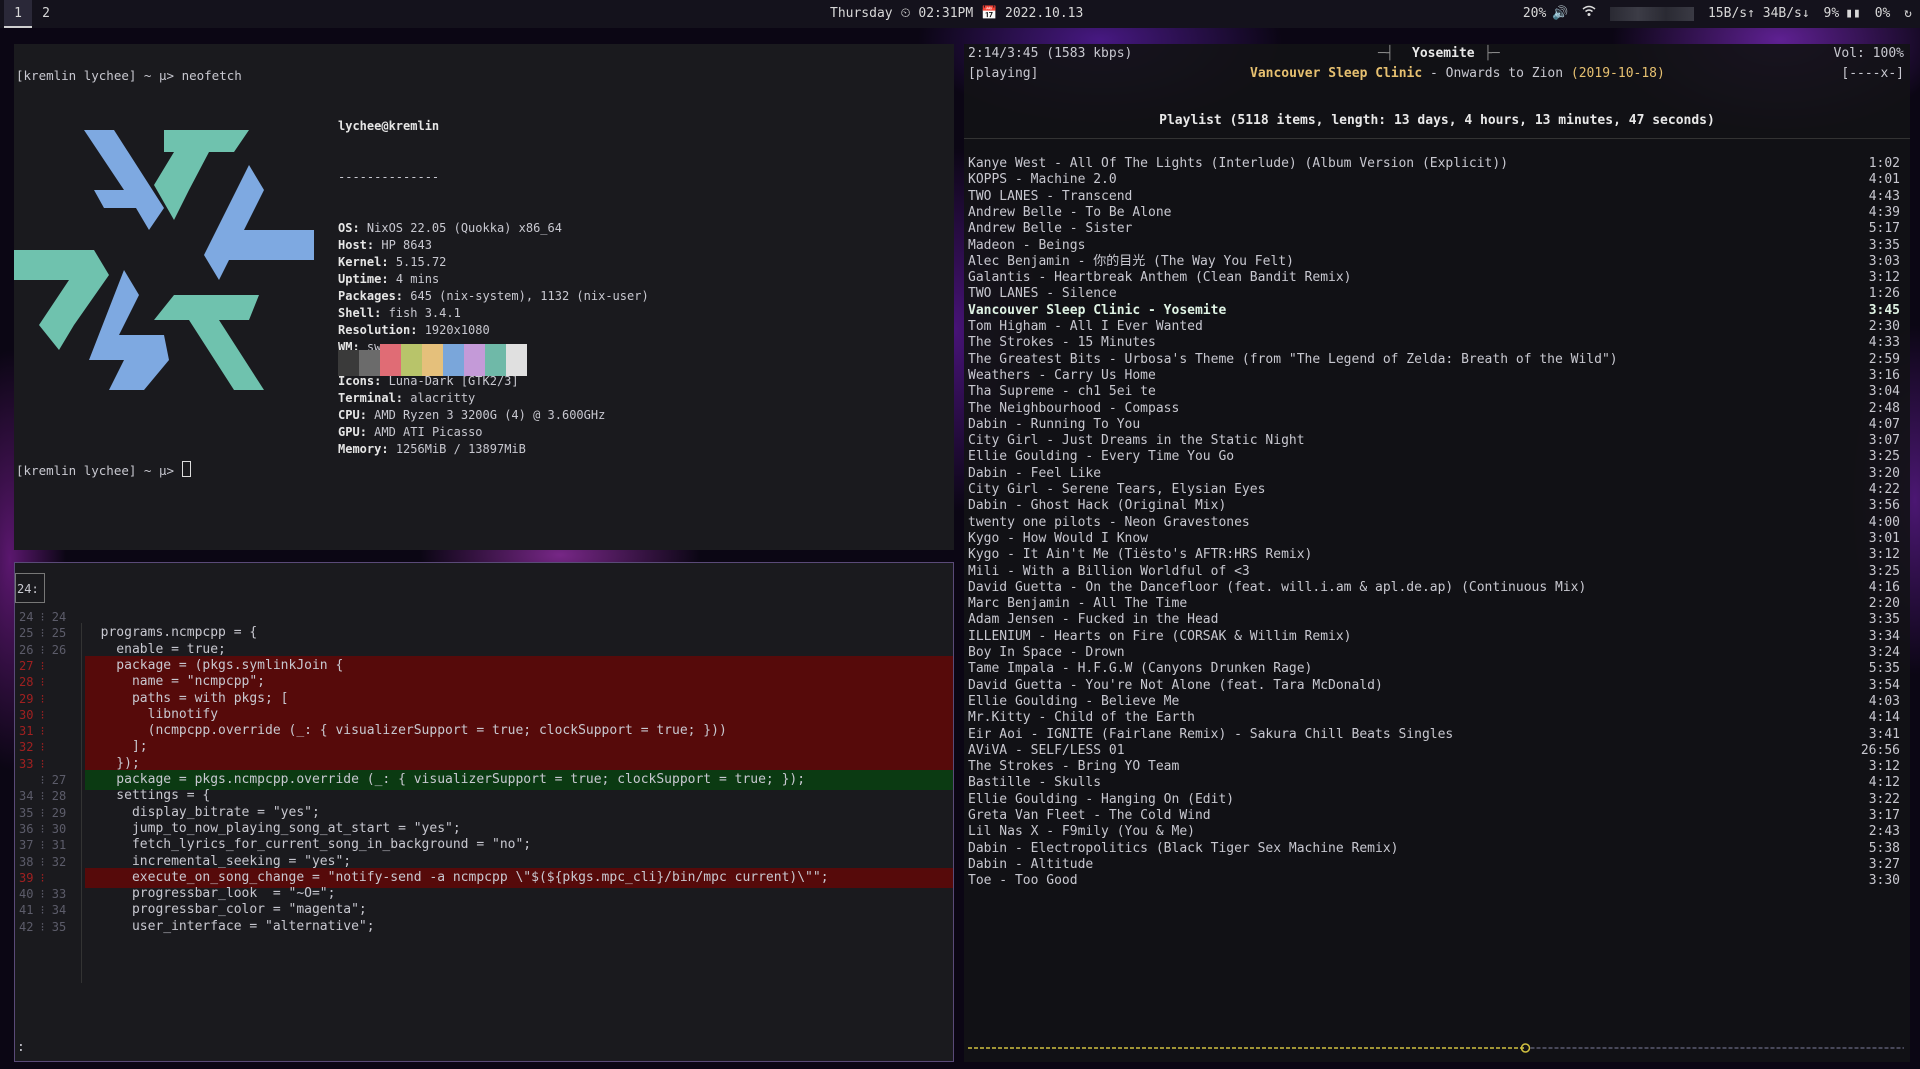 This screenshot has height=1069, width=1920. Describe the element at coordinates (129, 75) in the screenshot. I see `prompt-line: [kremlin lychee] ~ µ> neofetch` at that location.